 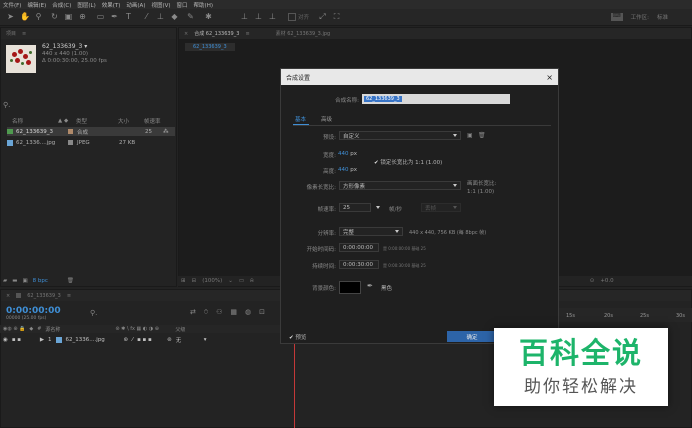 I want to click on list-item: 62_1336....jpg JPEG 27 KB, so click(x=91, y=142).